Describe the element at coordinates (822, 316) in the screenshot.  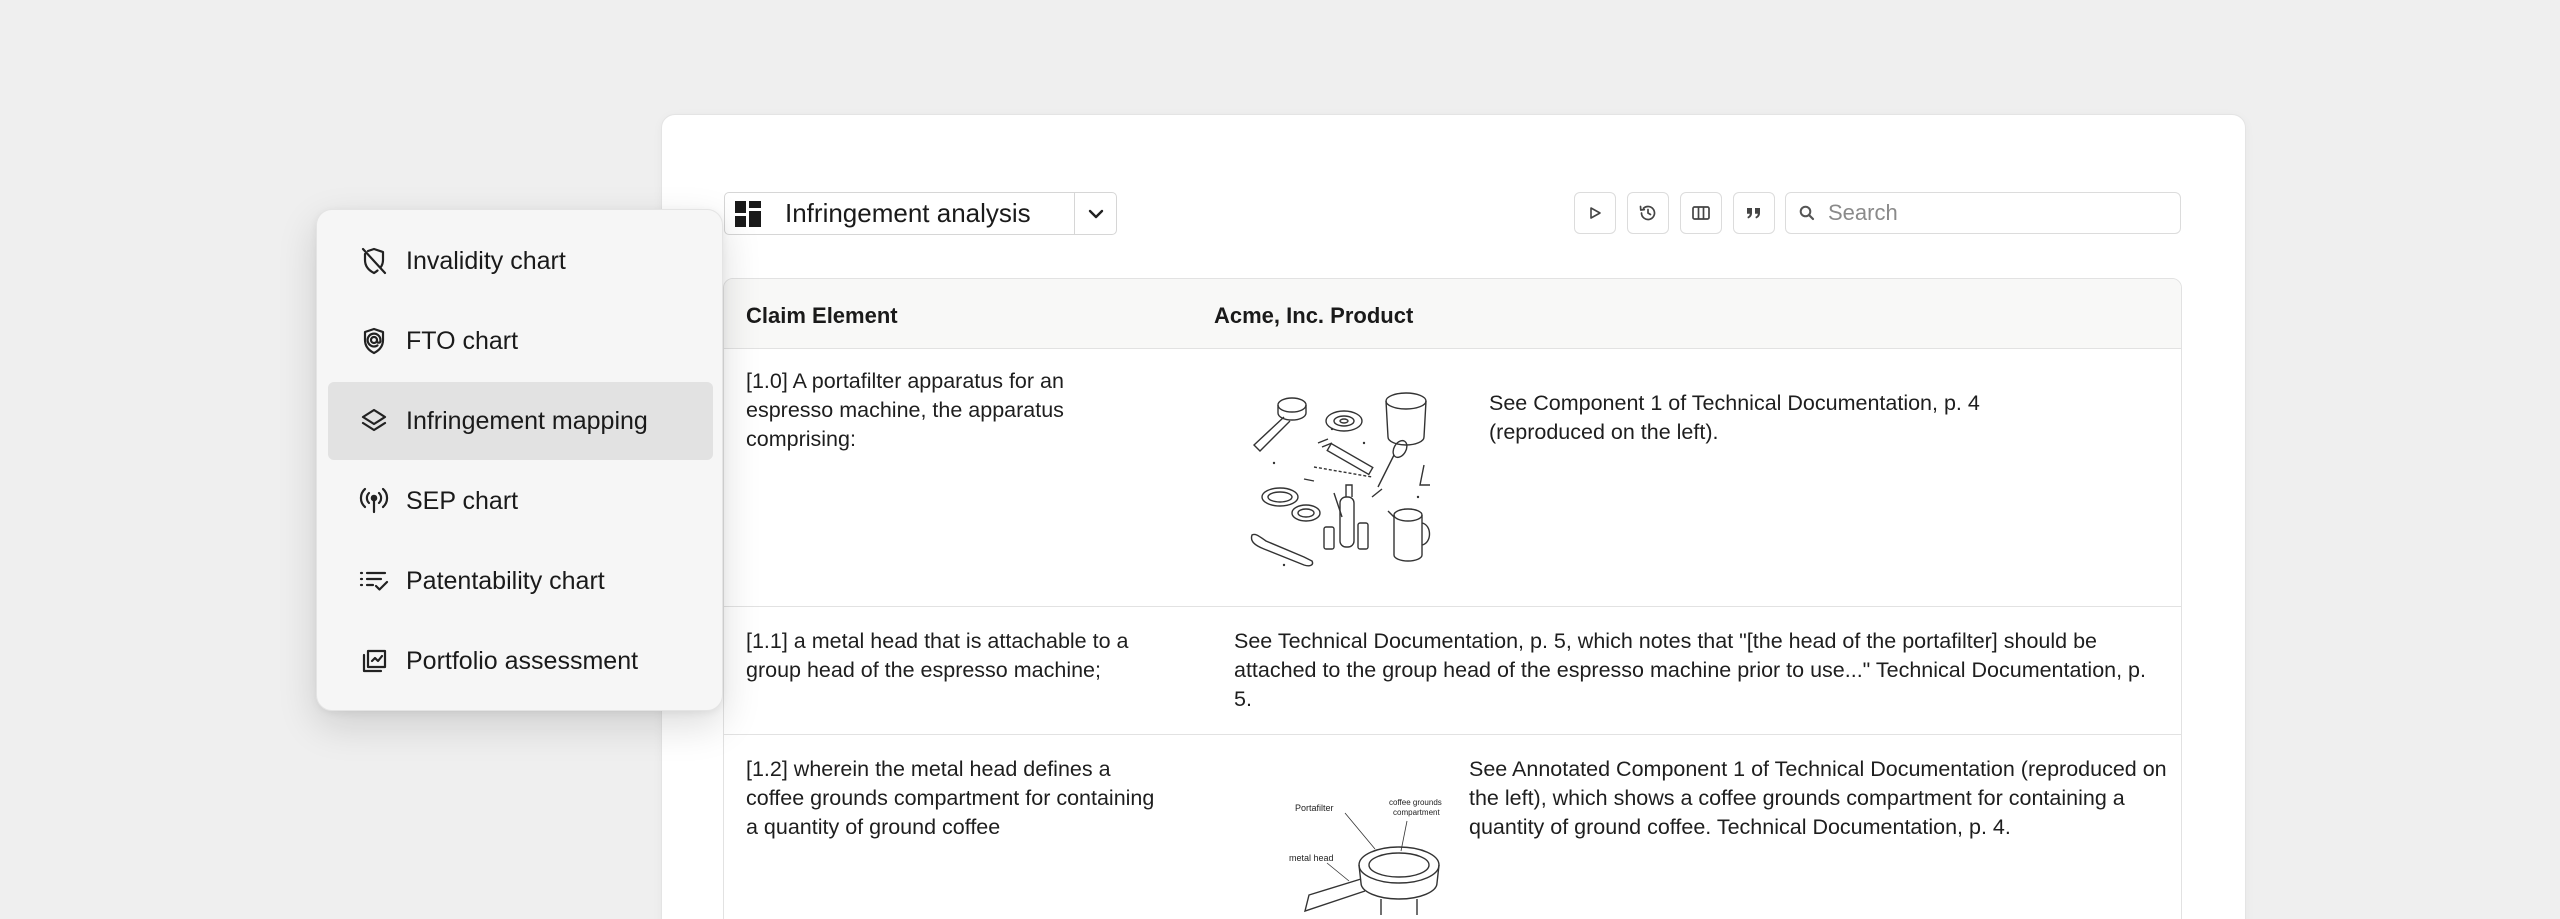
I see `column-header-claim-element: Claim Element` at that location.